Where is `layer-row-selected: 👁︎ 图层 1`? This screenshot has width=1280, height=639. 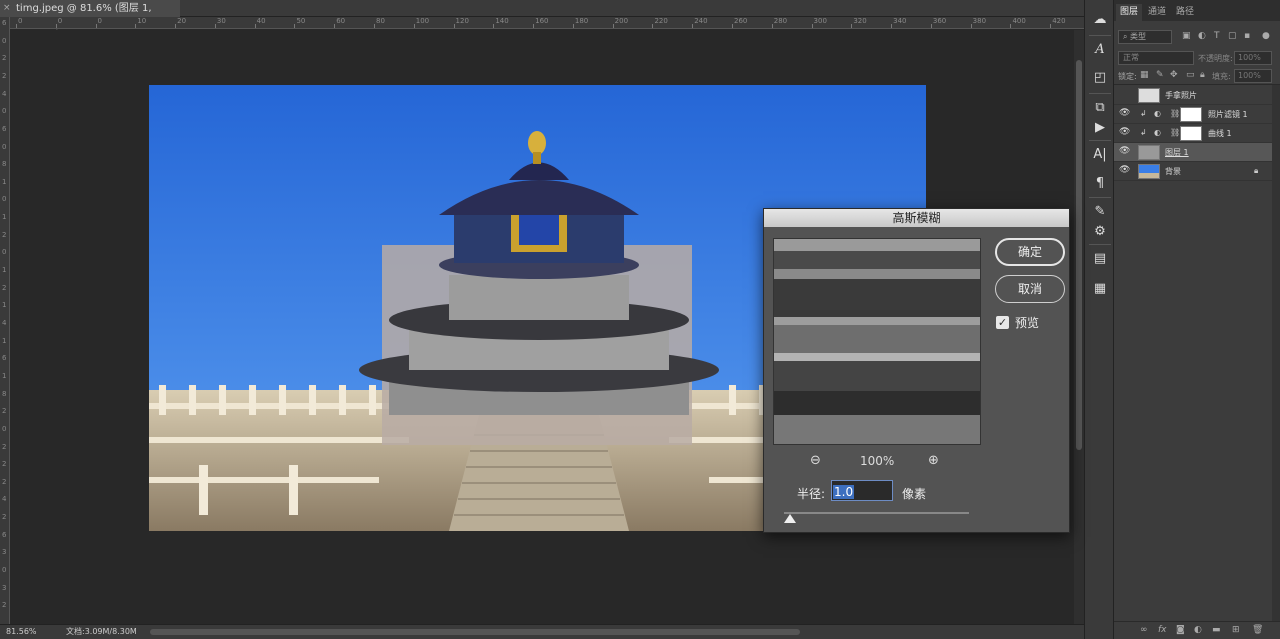
layer-row-selected: 👁︎ 图层 1 is located at coordinates (1193, 152).